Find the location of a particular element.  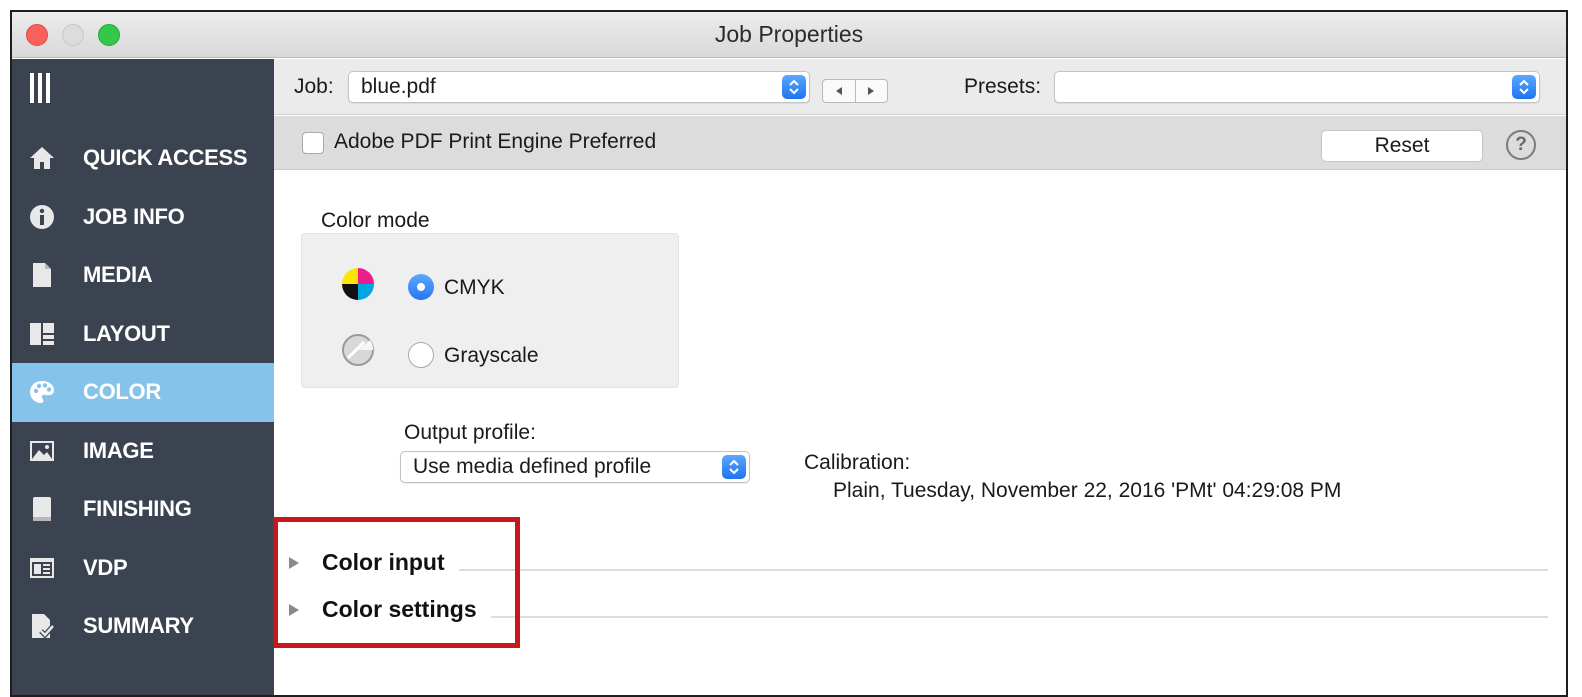

title-bar: Job Properties is located at coordinates (789, 35).